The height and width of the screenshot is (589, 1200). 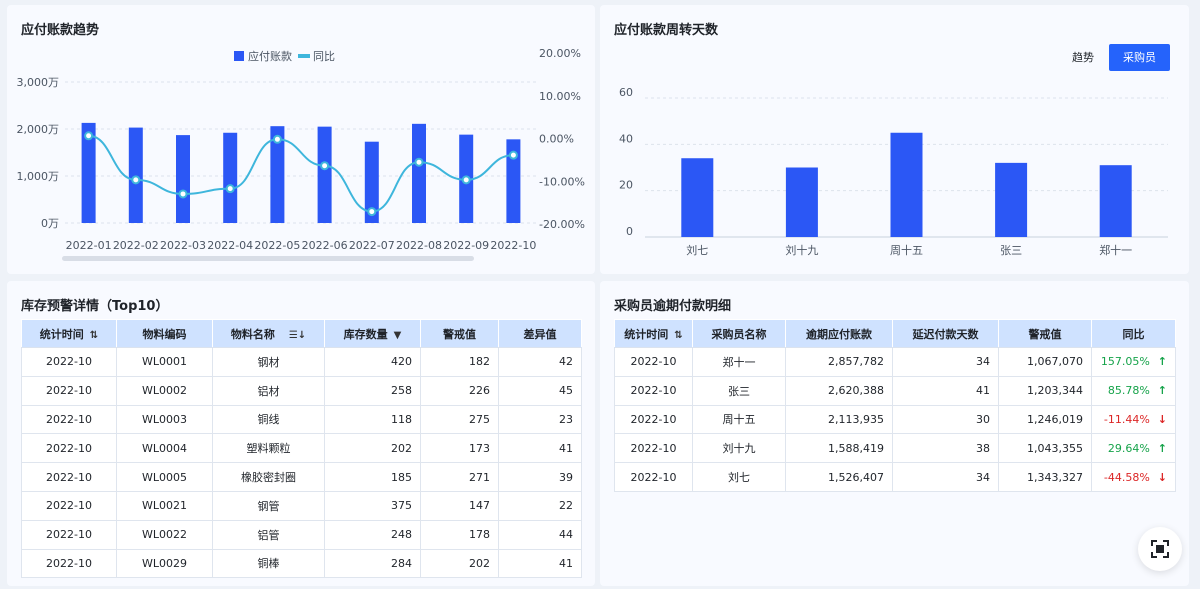 I want to click on table-row: 2022-10 WL0005 橡胶密封圈 185 271 39, so click(x=301, y=477).